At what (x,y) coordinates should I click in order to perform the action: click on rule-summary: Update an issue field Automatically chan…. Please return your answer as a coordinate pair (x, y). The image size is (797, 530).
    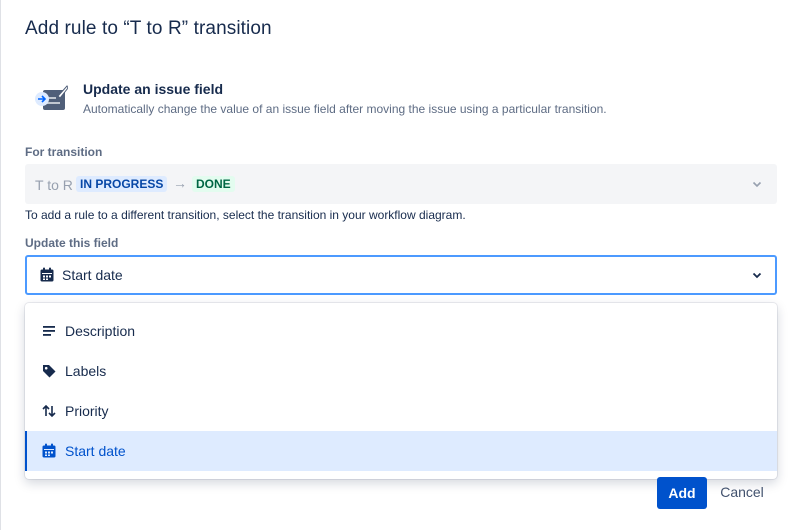
    Looking at the image, I should click on (404, 100).